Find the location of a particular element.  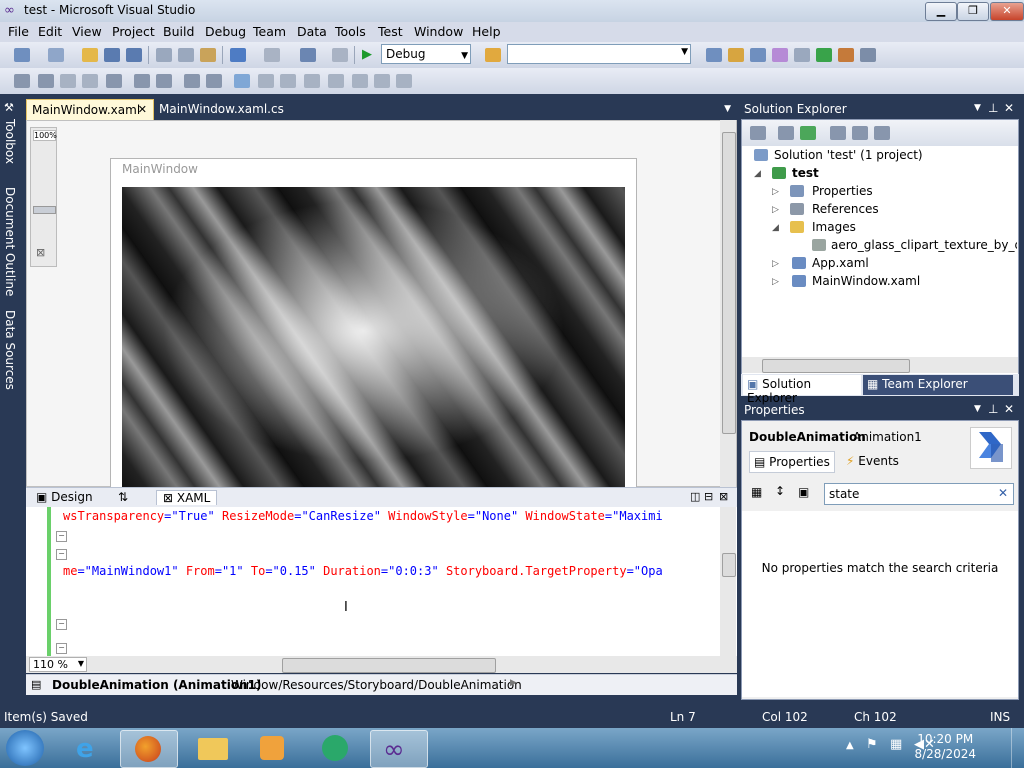

view-class-diagram-icon is located at coordinates (882, 133).